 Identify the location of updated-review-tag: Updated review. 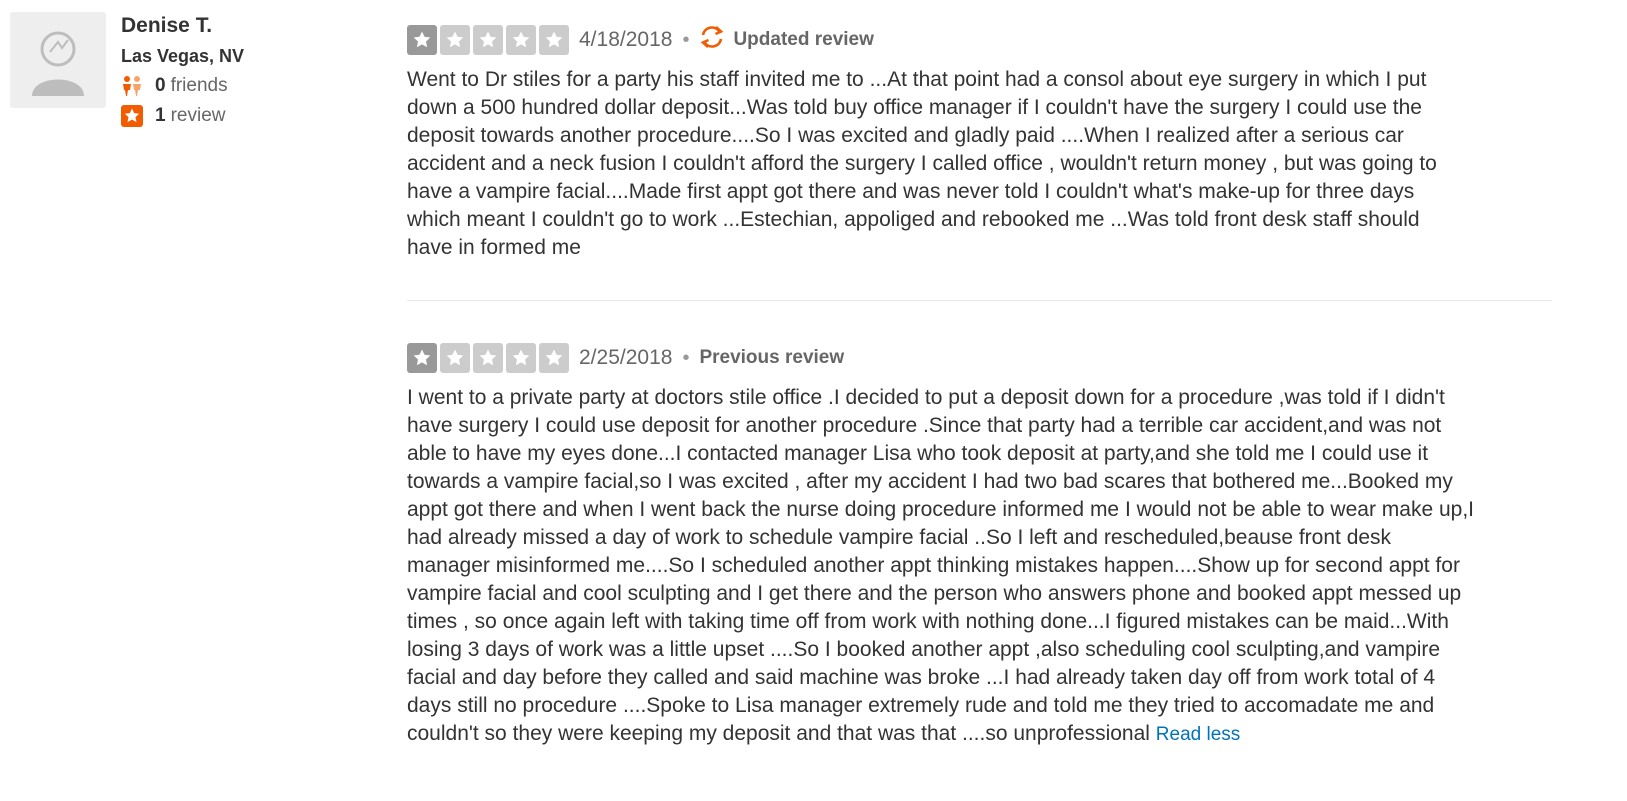
(786, 40).